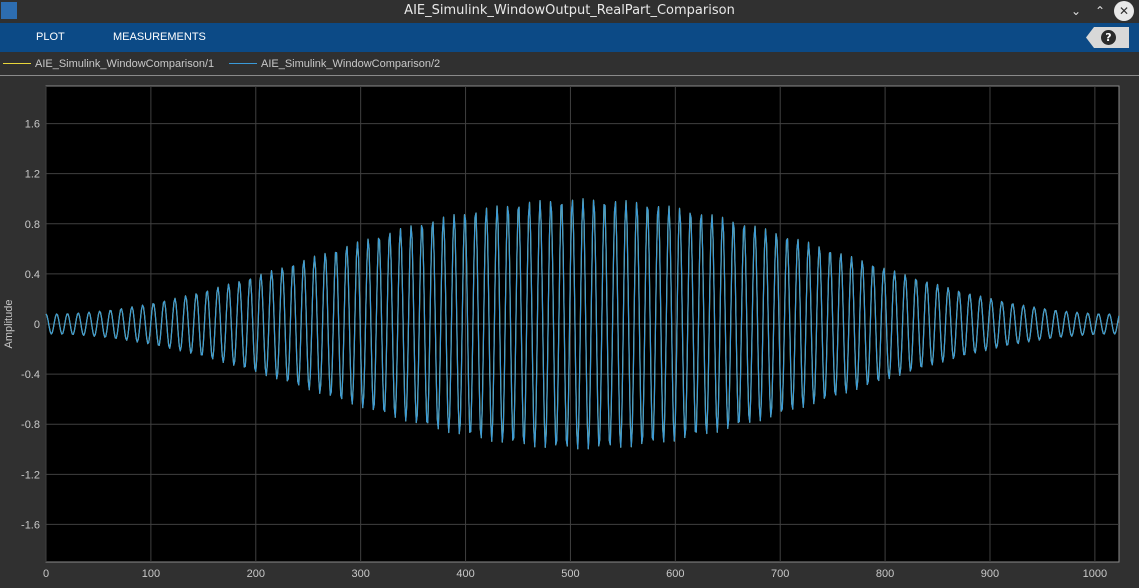  What do you see at coordinates (1100, 11) in the screenshot?
I see `maximize-icon: ⌃` at bounding box center [1100, 11].